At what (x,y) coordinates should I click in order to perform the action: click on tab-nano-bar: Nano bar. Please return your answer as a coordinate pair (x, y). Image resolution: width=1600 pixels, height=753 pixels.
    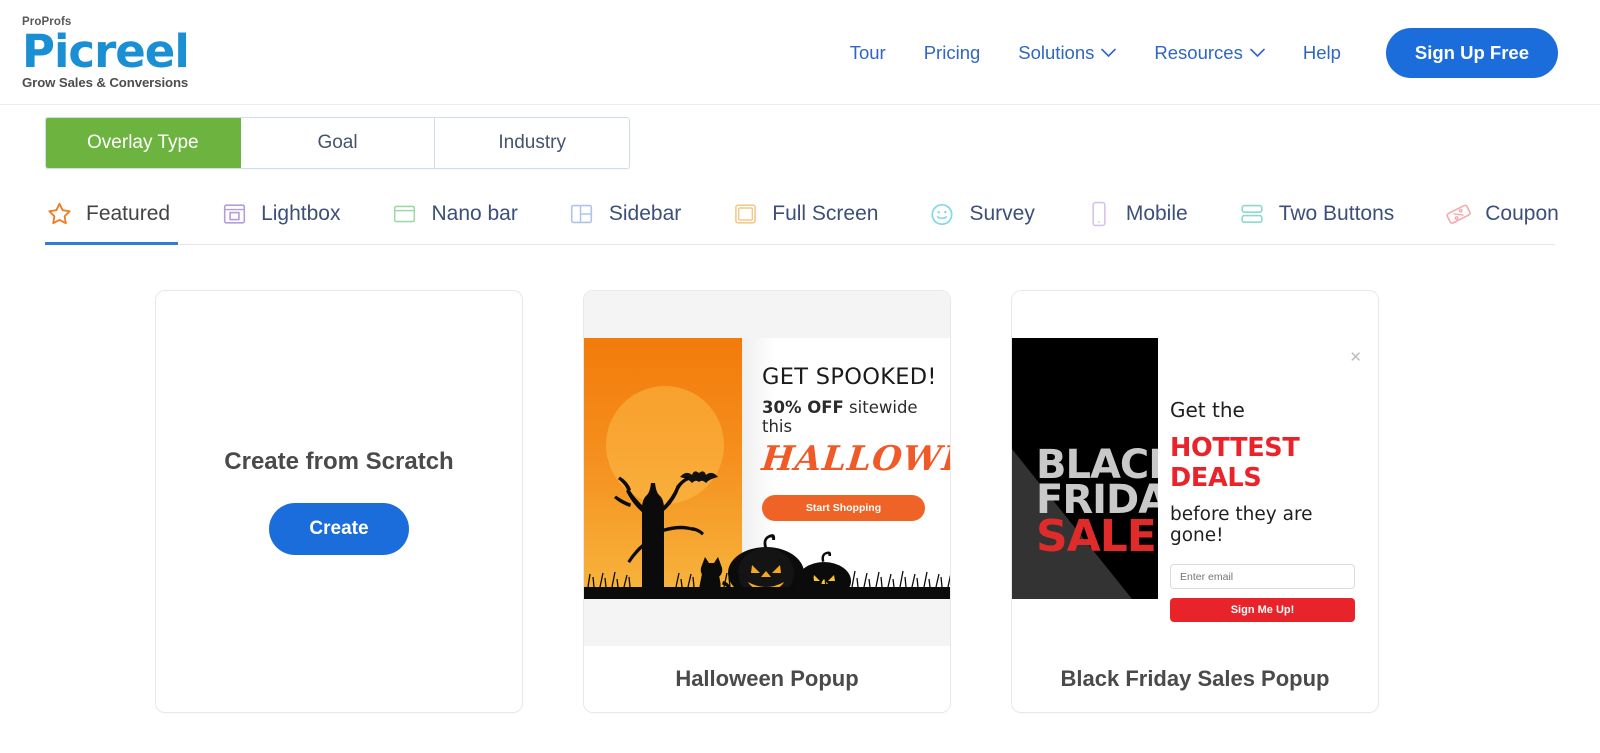
    Looking at the image, I should click on (466, 220).